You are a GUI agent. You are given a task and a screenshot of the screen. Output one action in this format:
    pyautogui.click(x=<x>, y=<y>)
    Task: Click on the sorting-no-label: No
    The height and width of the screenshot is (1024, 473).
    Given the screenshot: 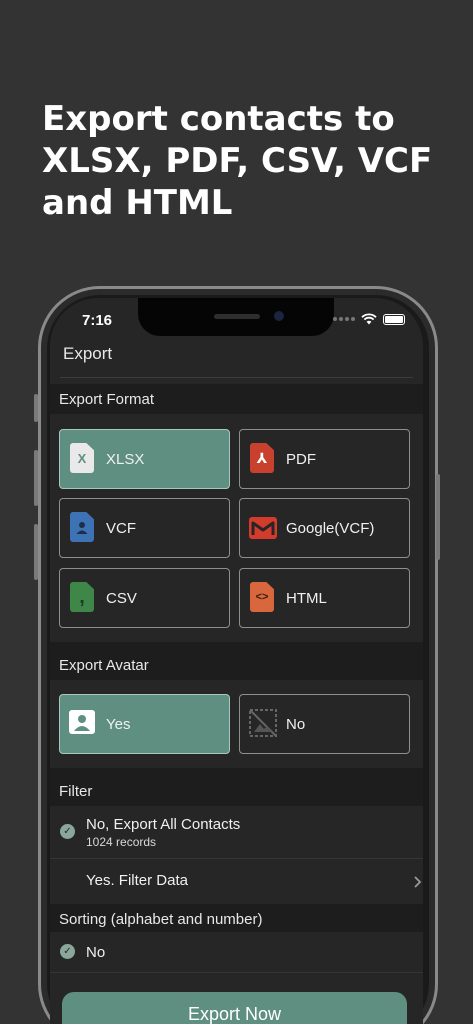 What is the action you would take?
    pyautogui.click(x=96, y=952)
    